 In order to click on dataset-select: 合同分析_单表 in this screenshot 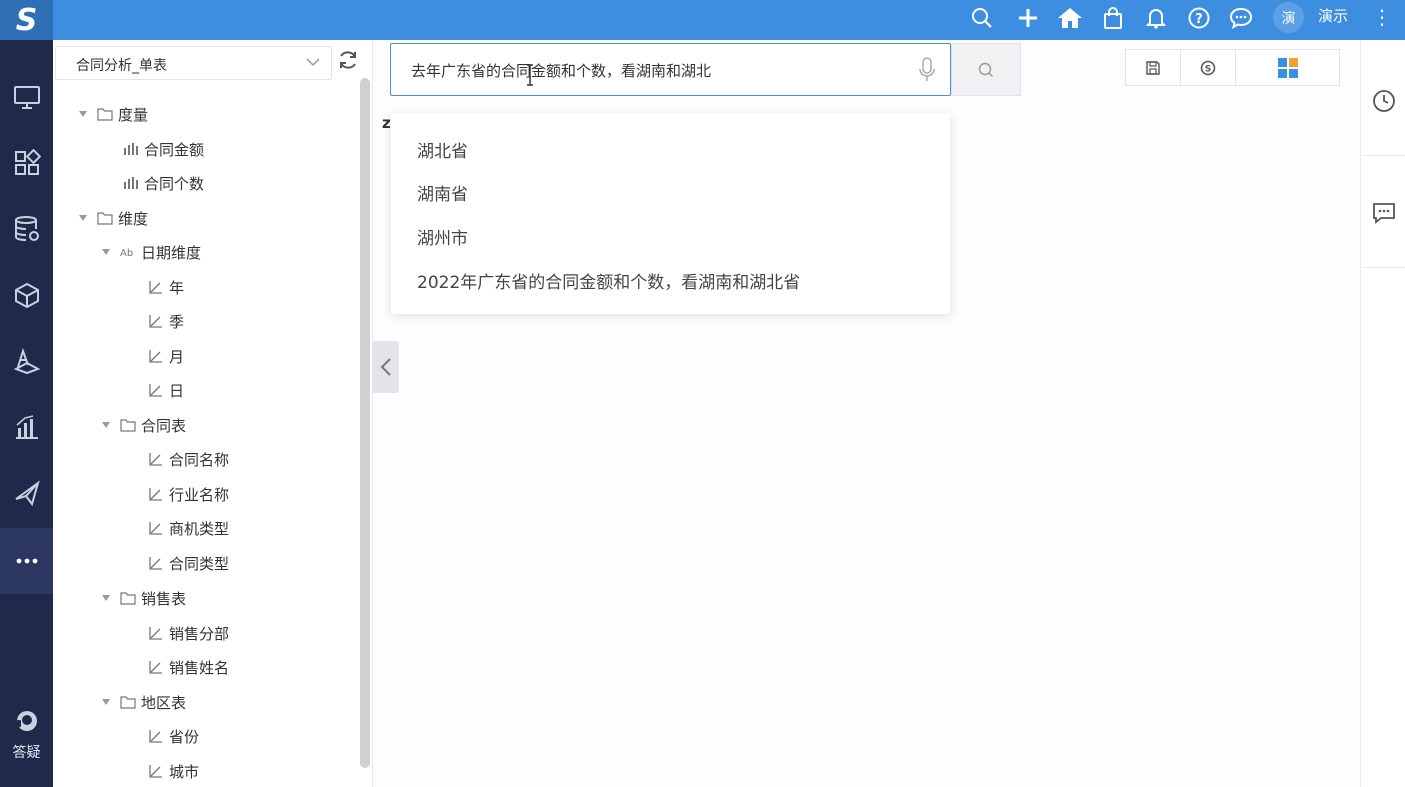, I will do `click(193, 63)`.